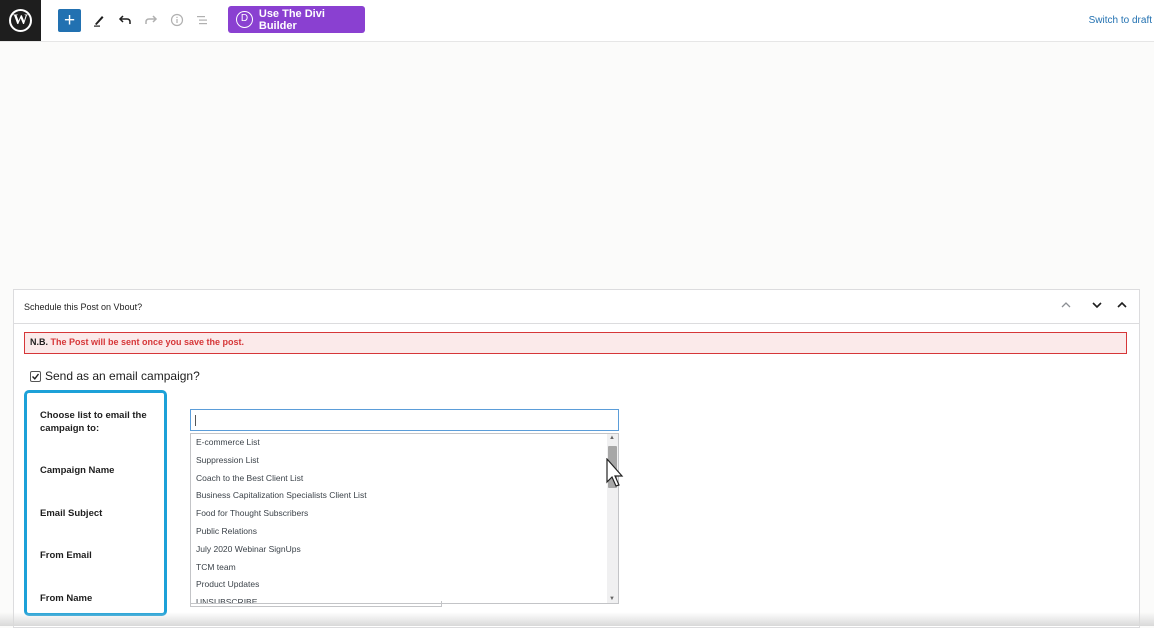 The height and width of the screenshot is (628, 1154). I want to click on list-option: Public Relations, so click(404, 532).